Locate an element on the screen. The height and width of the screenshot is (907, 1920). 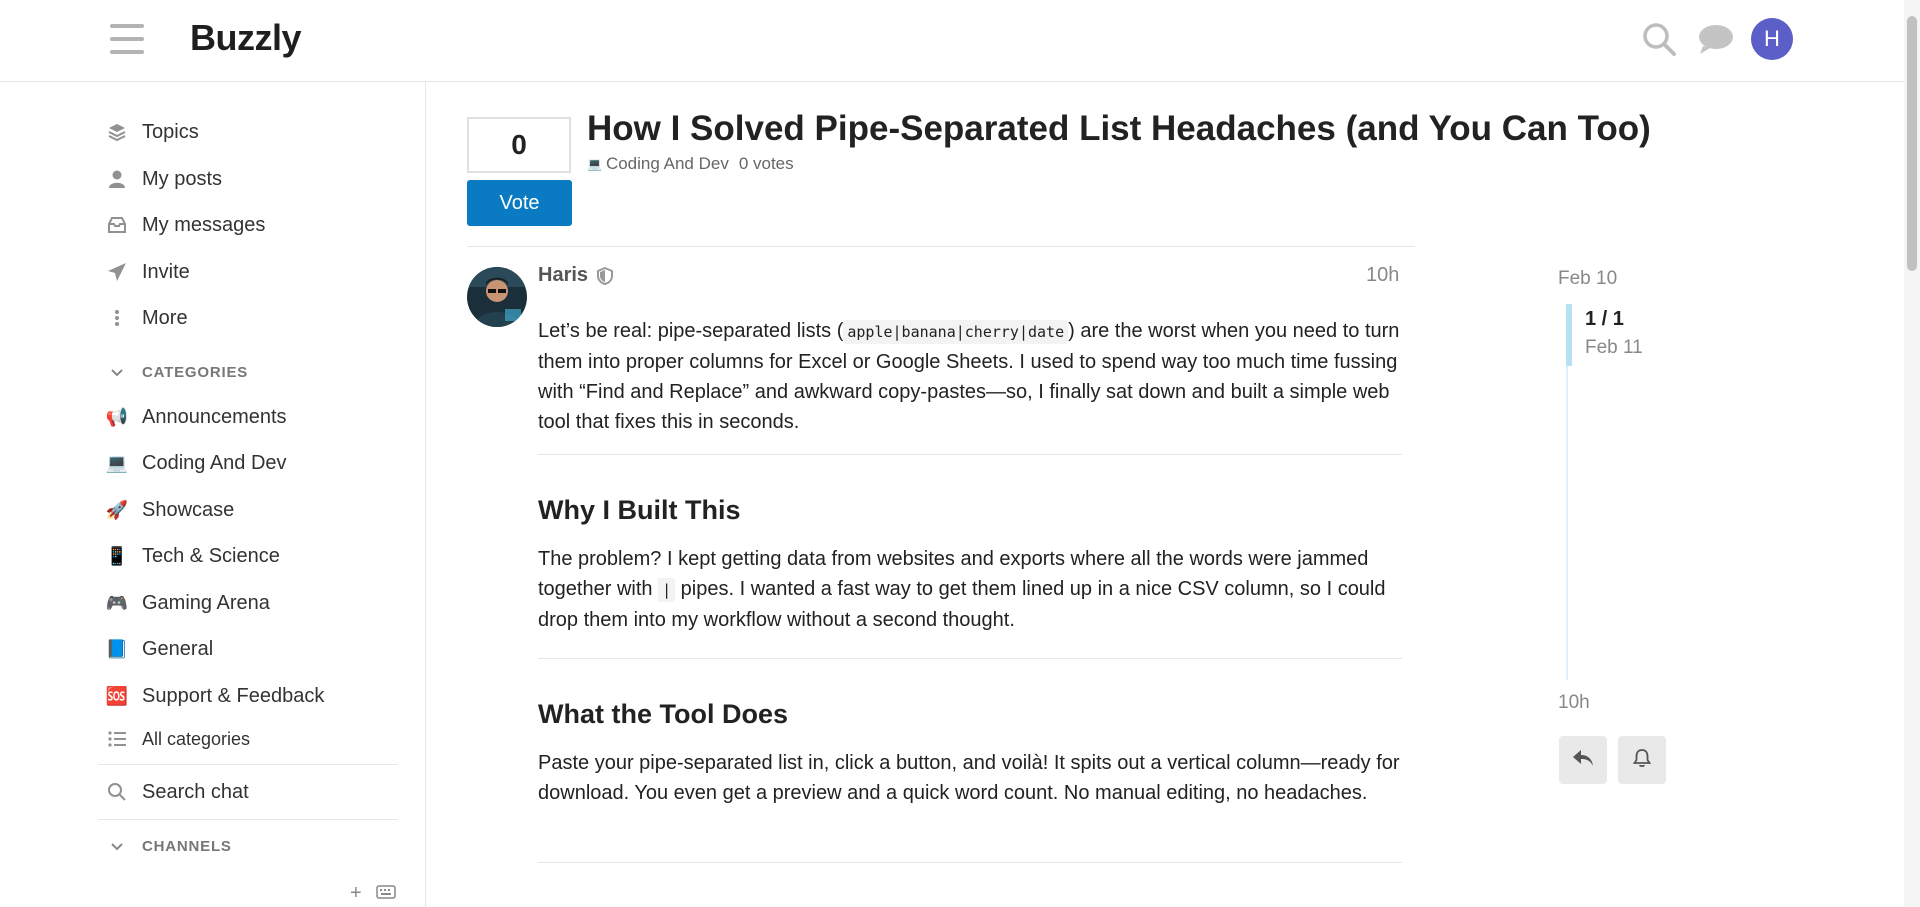
sidebar-category-support-and-feedback: 🆘 Support & Feedback is located at coordinates (215, 696).